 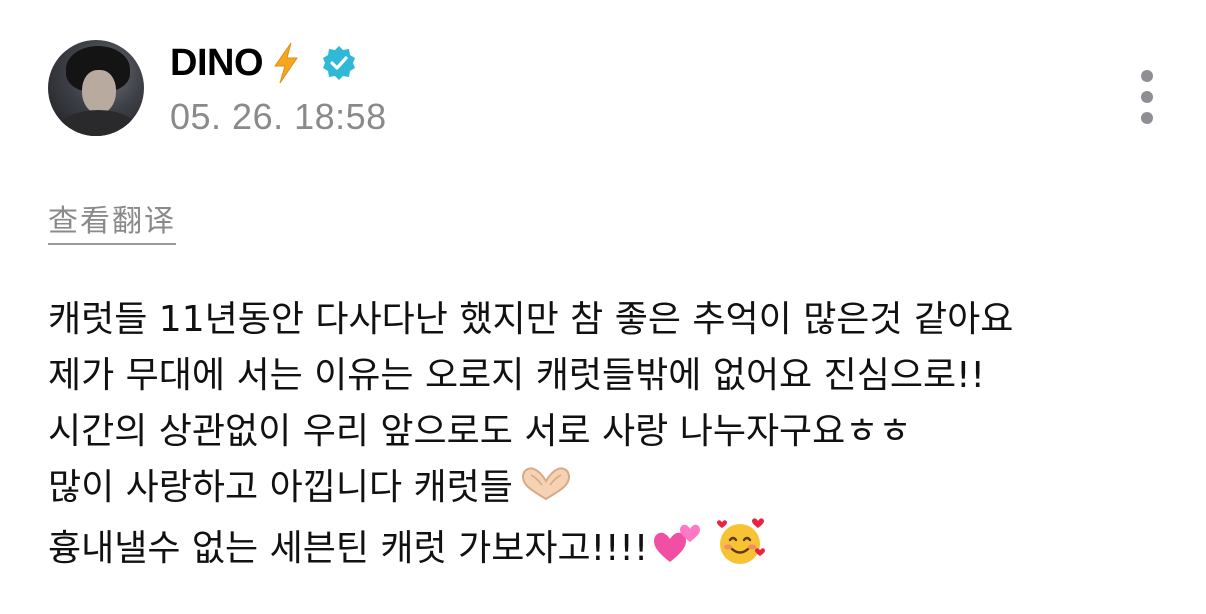 What do you see at coordinates (516, 375) in the screenshot?
I see `post-line-2: 제가 무대에 서는 이유는 오로지 캐럿들밖에 없어요 진심으로!!` at bounding box center [516, 375].